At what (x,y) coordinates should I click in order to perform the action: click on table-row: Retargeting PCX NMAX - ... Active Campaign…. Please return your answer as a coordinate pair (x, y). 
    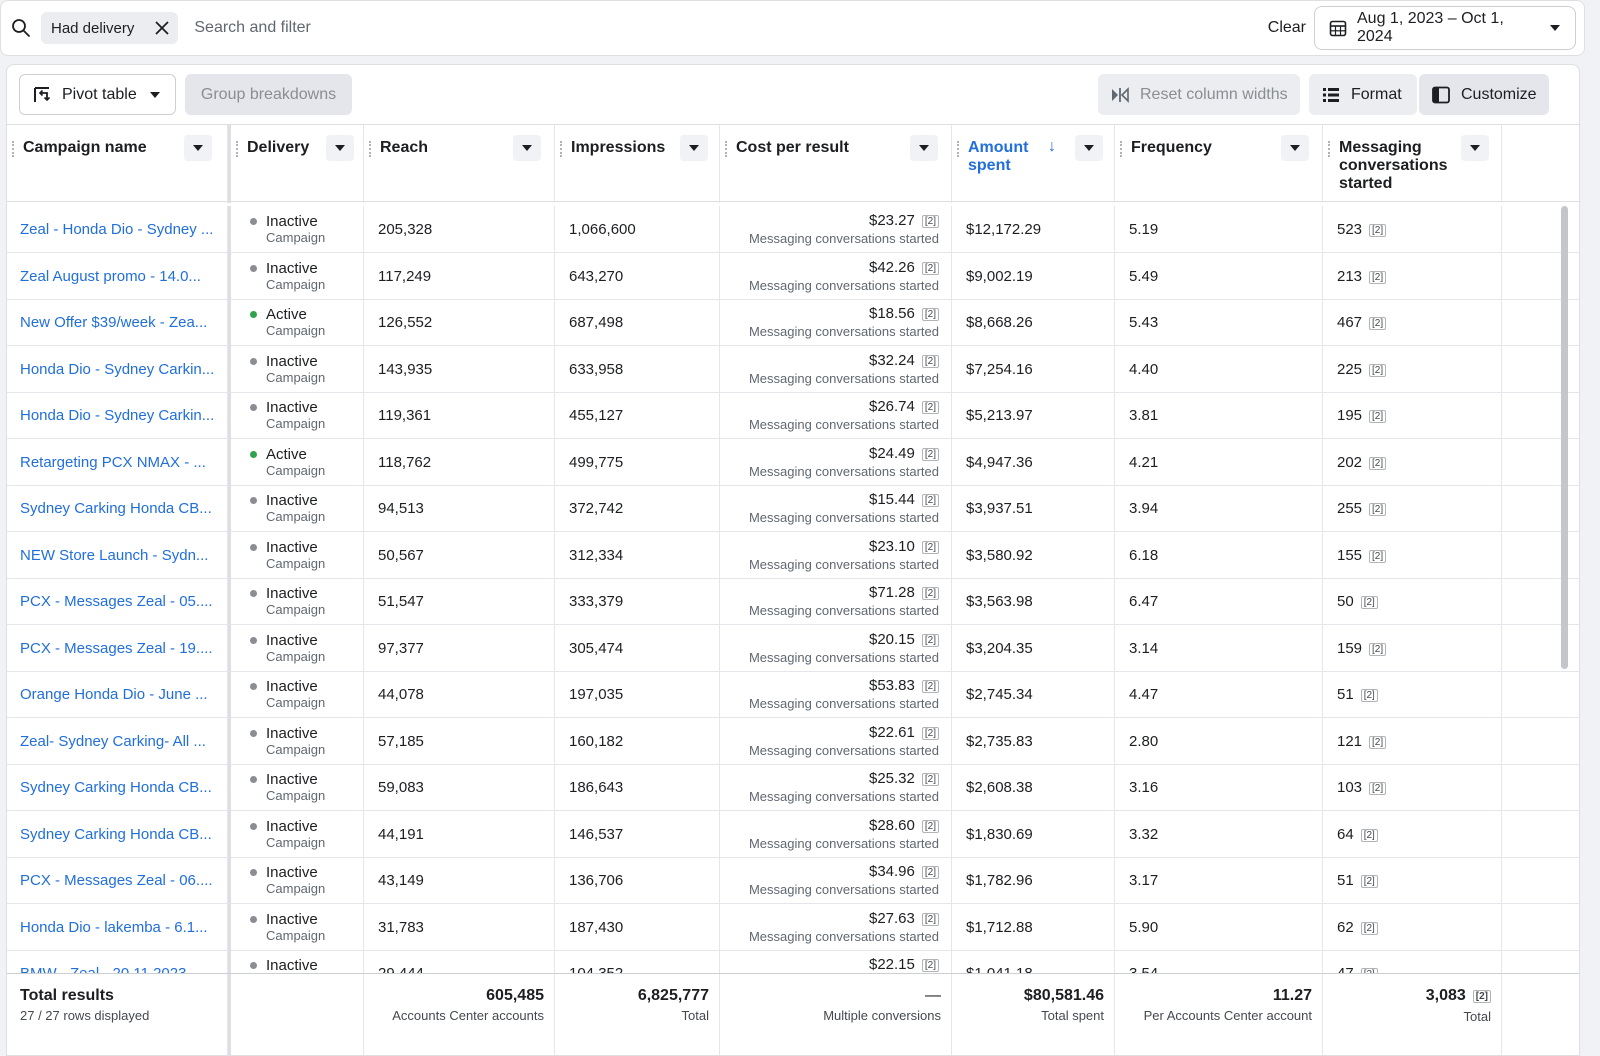
    Looking at the image, I should click on (793, 462).